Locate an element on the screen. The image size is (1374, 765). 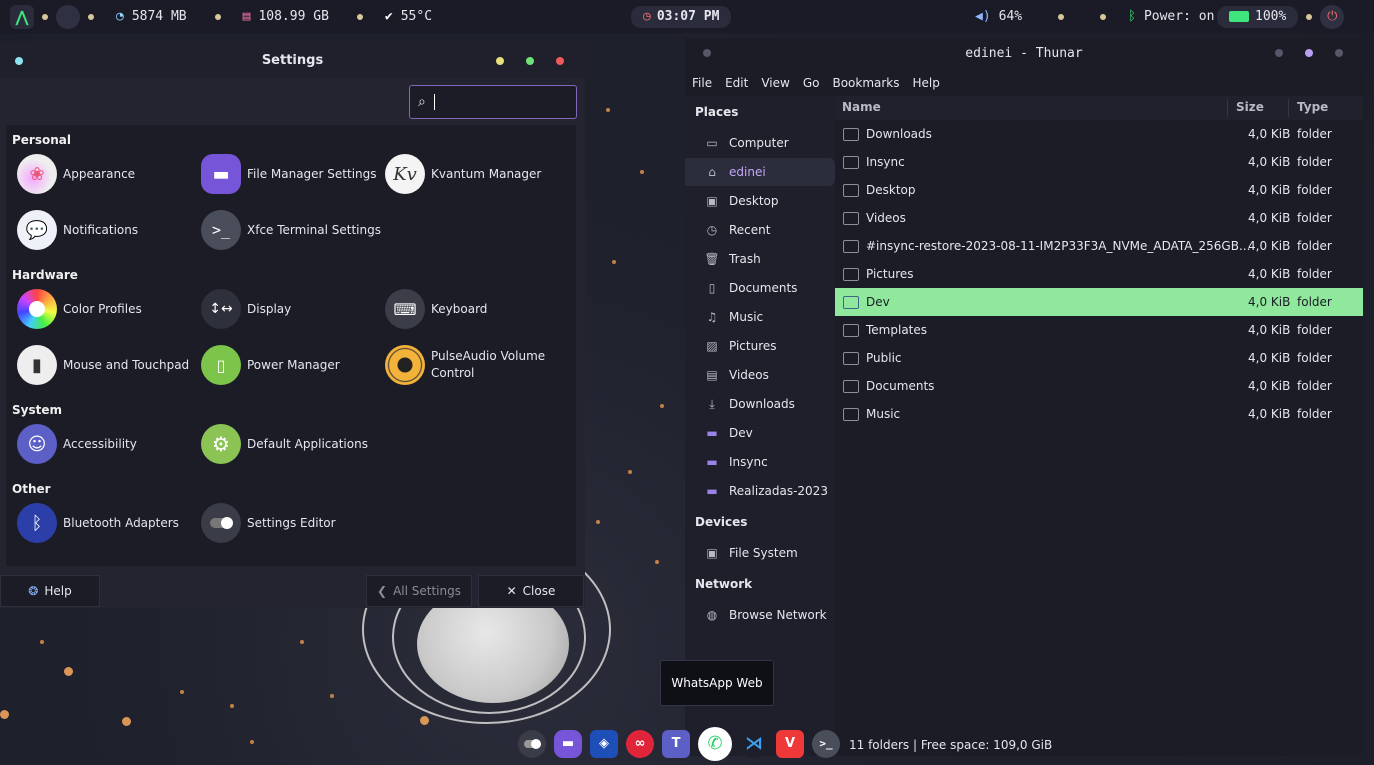
close-button: ✕ Close is located at coordinates (531, 591).